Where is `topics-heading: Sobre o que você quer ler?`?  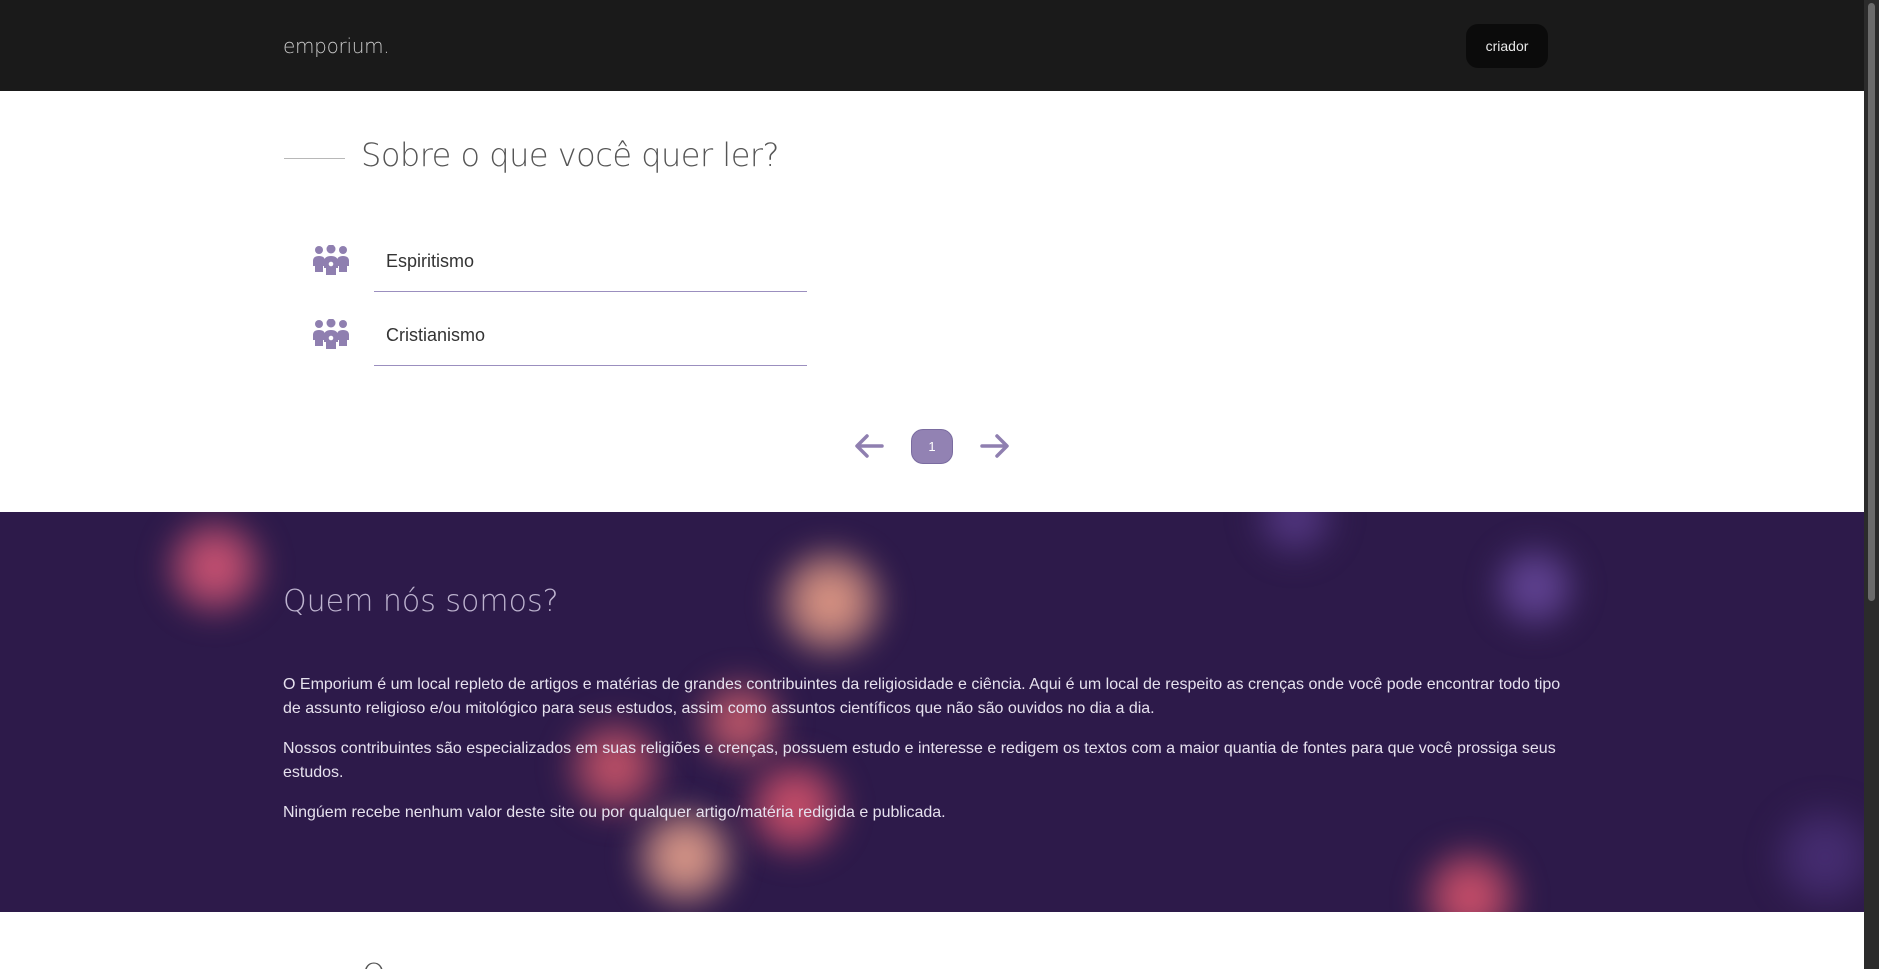 topics-heading: Sobre o que você quer ler? is located at coordinates (570, 155).